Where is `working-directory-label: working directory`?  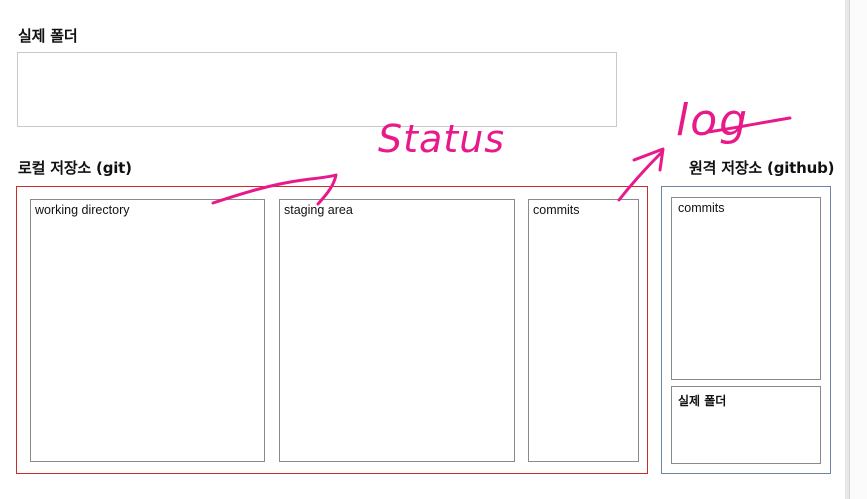
working-directory-label: working directory is located at coordinates (82, 210).